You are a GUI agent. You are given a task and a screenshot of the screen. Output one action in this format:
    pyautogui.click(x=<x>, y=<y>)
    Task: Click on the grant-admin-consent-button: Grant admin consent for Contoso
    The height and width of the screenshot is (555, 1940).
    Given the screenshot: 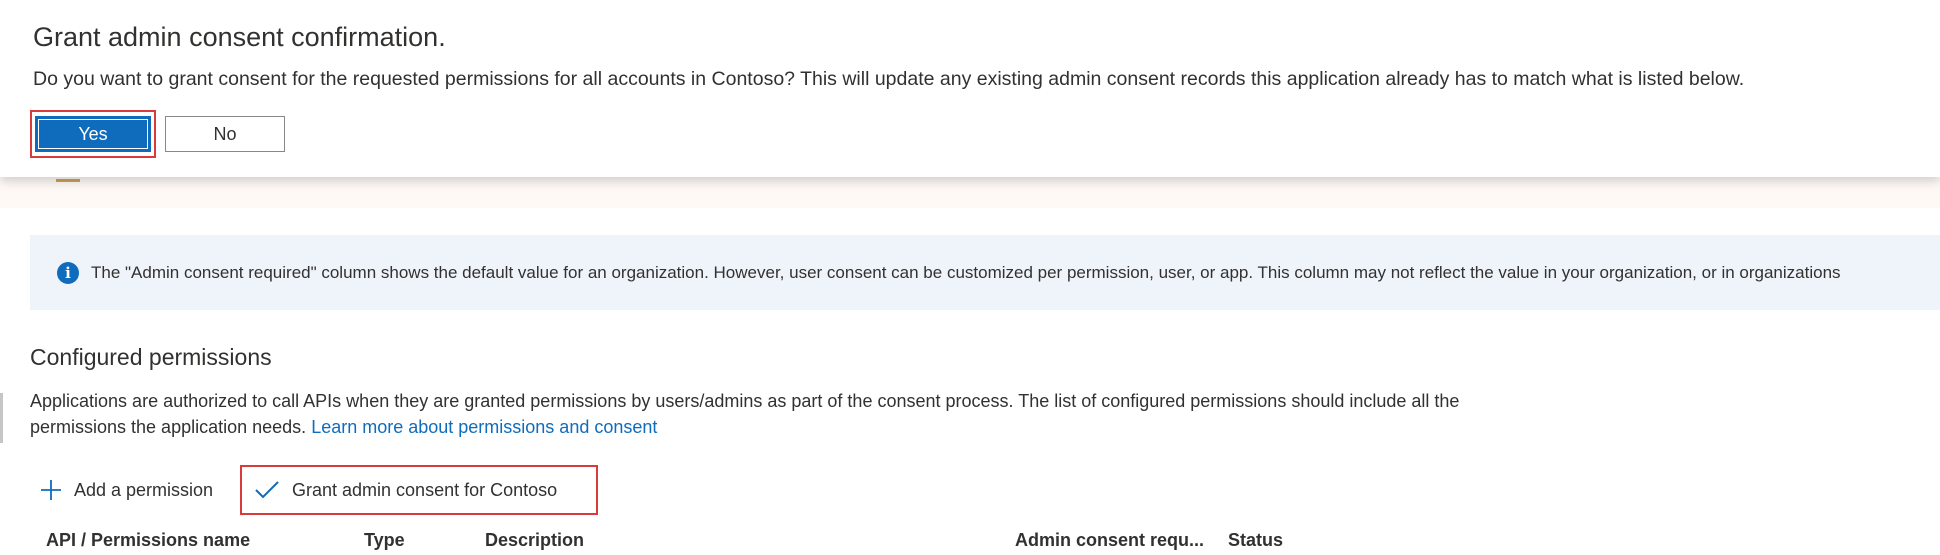 What is the action you would take?
    pyautogui.click(x=419, y=490)
    